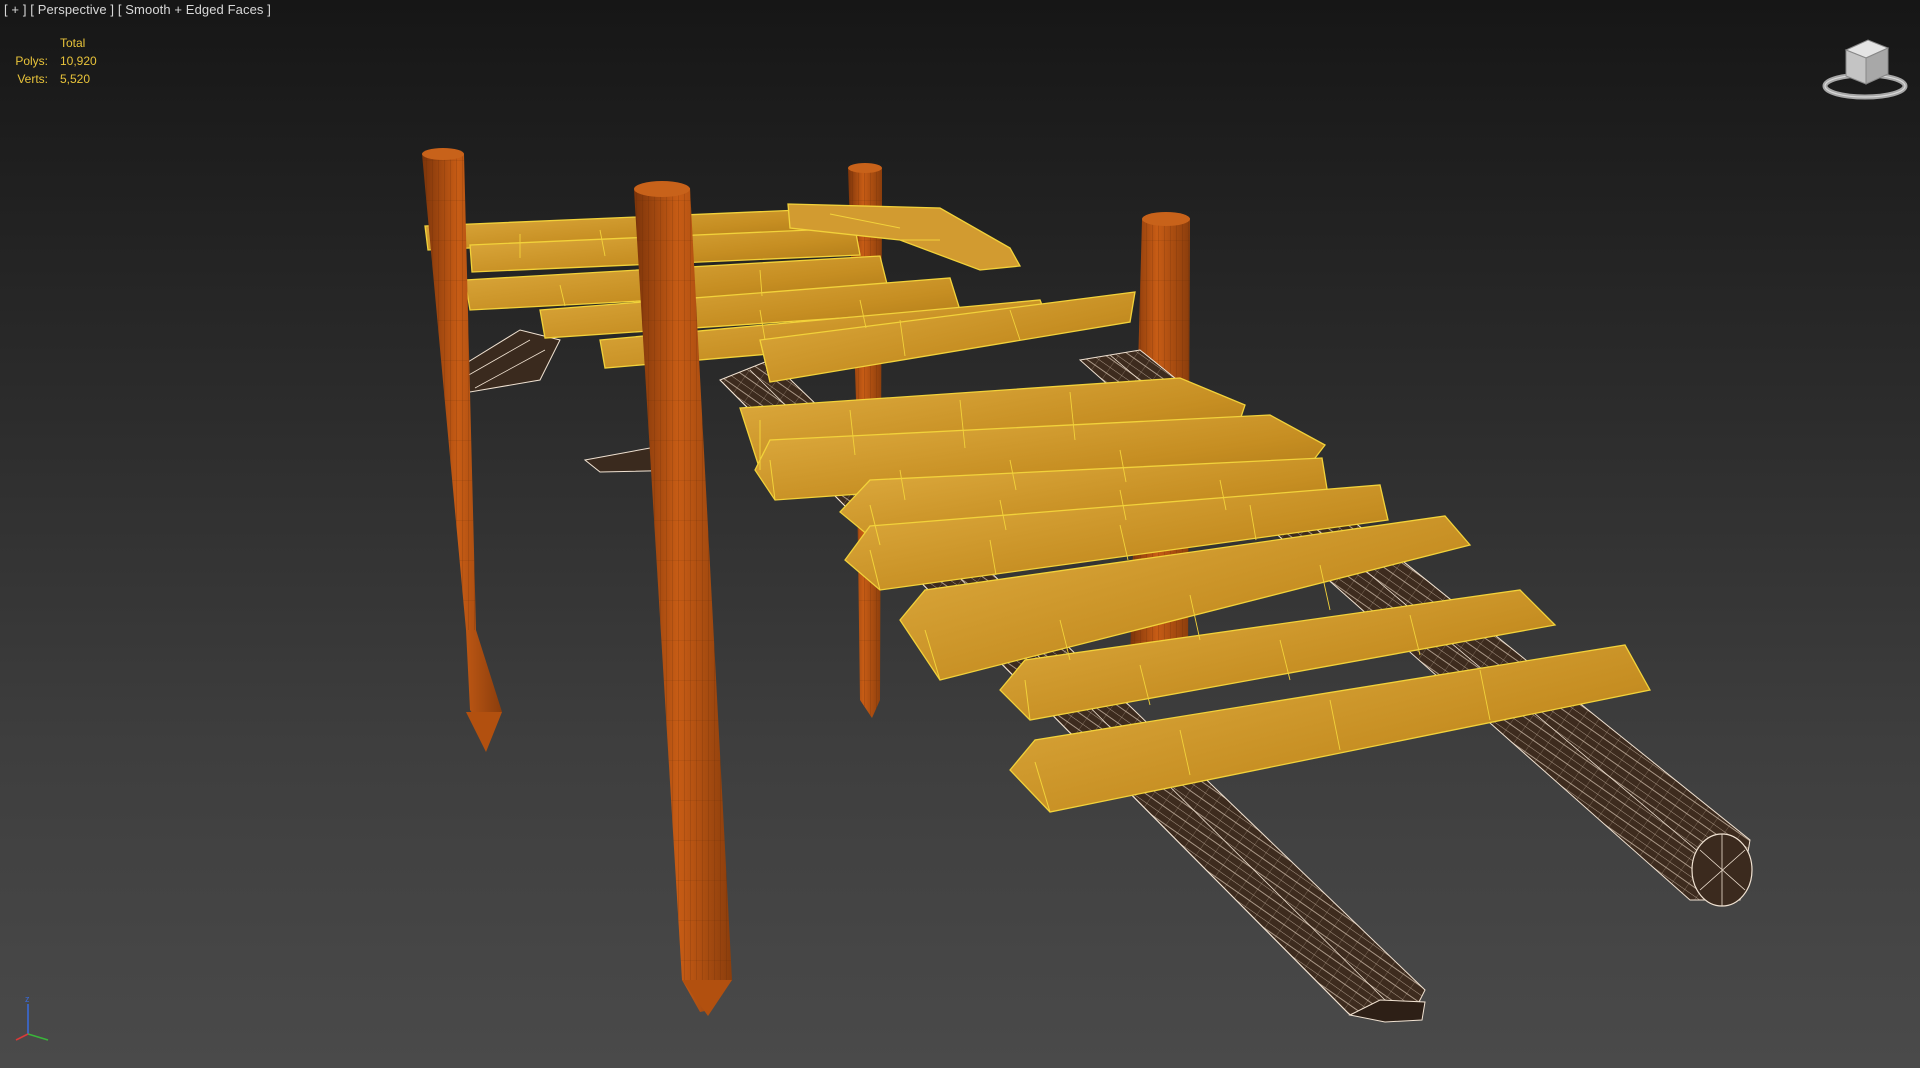  Describe the element at coordinates (194, 9) in the screenshot. I see `viewport-menu-shading: [ Smooth + Edged Faces ]` at that location.